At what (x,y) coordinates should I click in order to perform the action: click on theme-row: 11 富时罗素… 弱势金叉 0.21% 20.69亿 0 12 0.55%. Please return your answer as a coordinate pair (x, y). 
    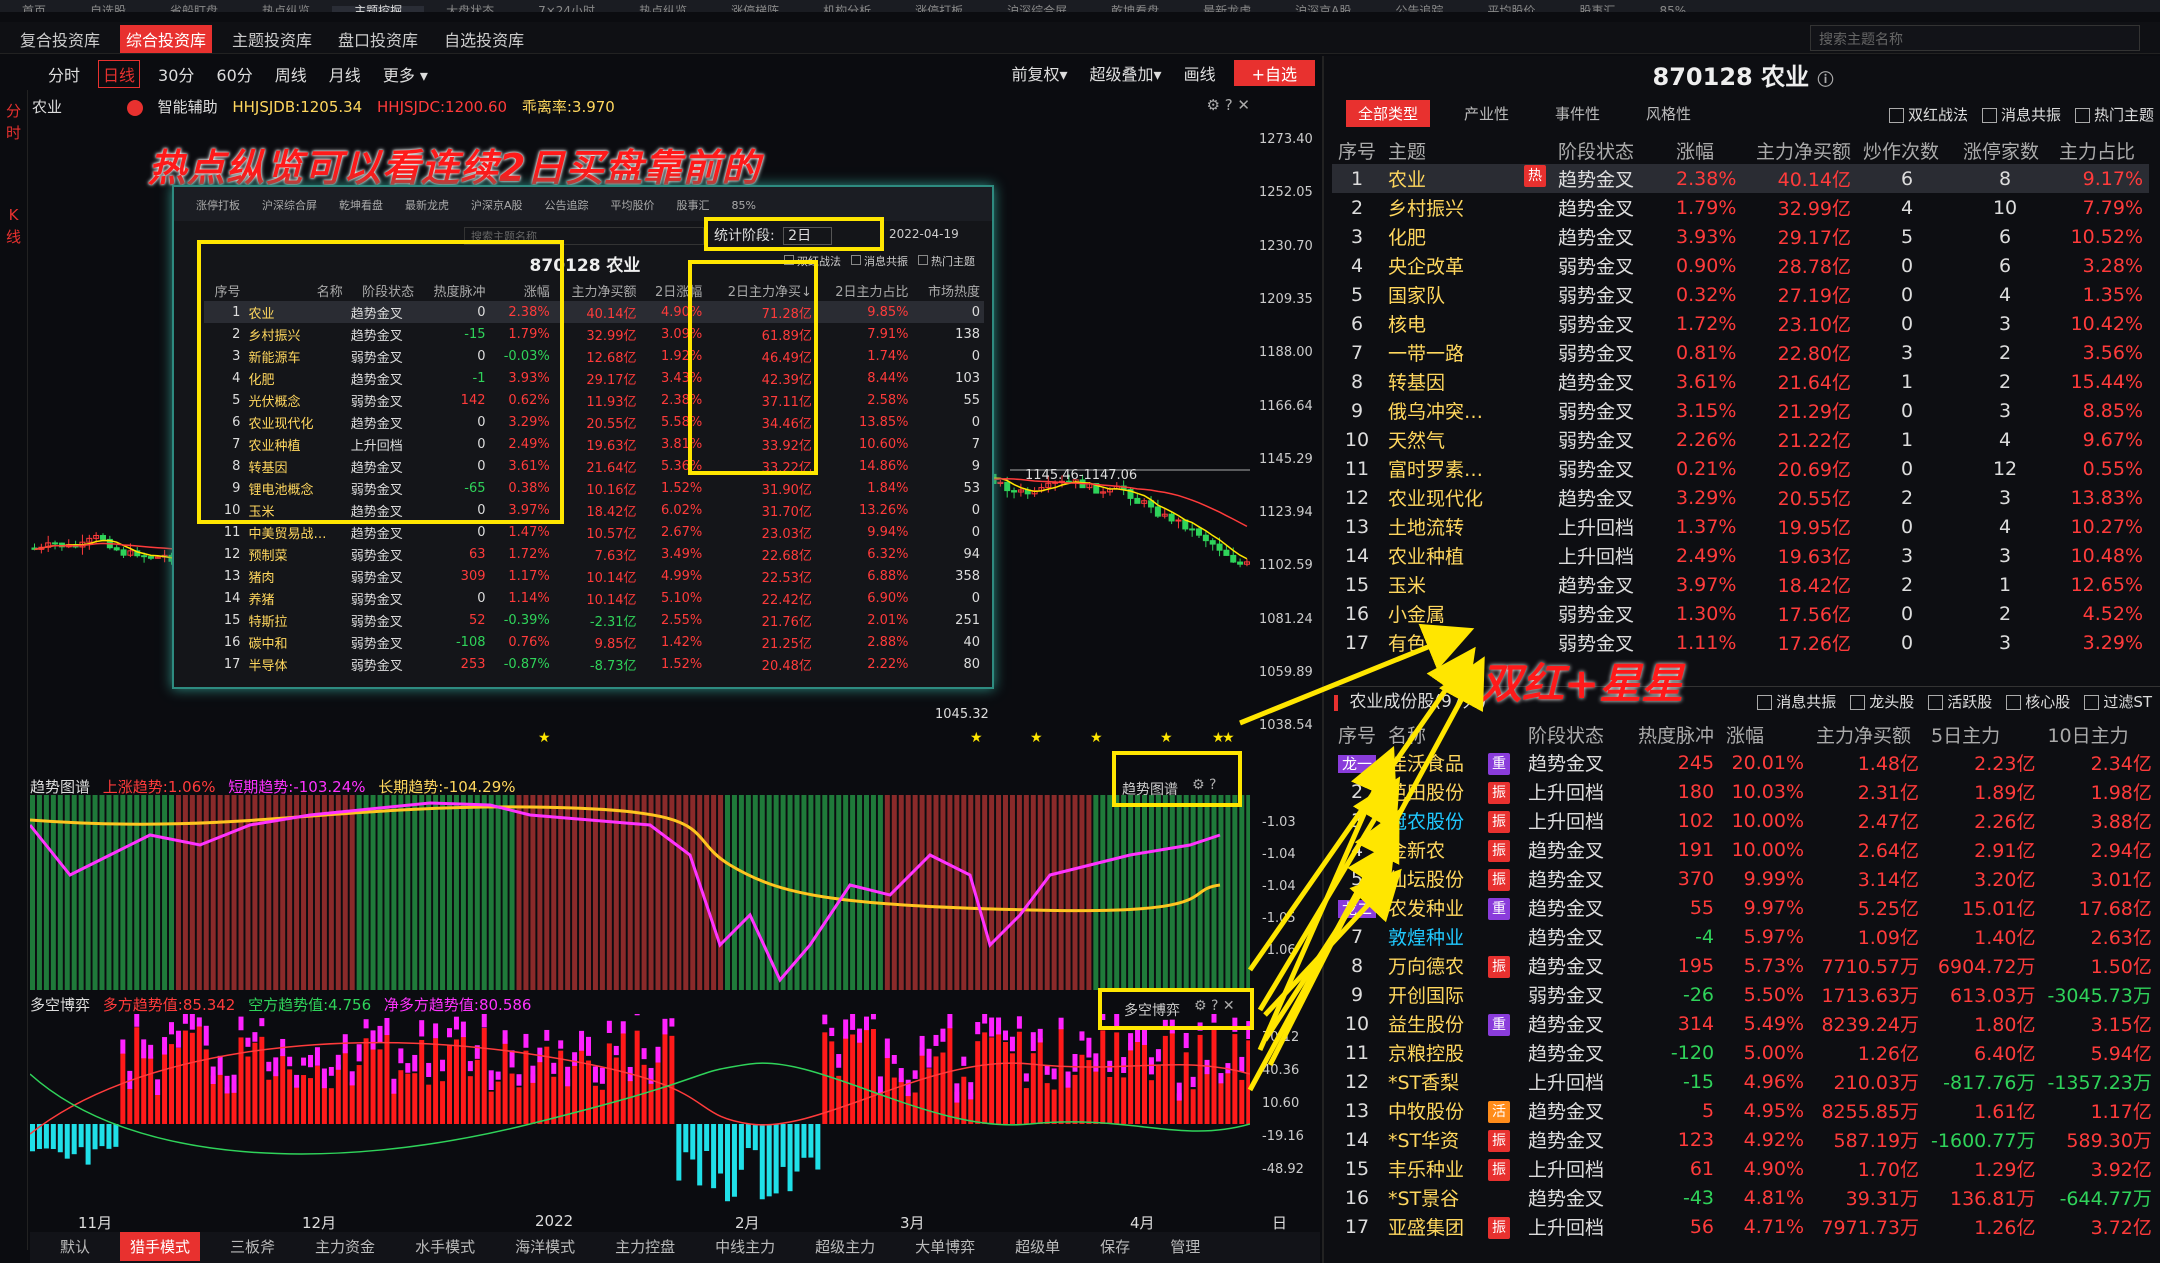
    Looking at the image, I should click on (1740, 468).